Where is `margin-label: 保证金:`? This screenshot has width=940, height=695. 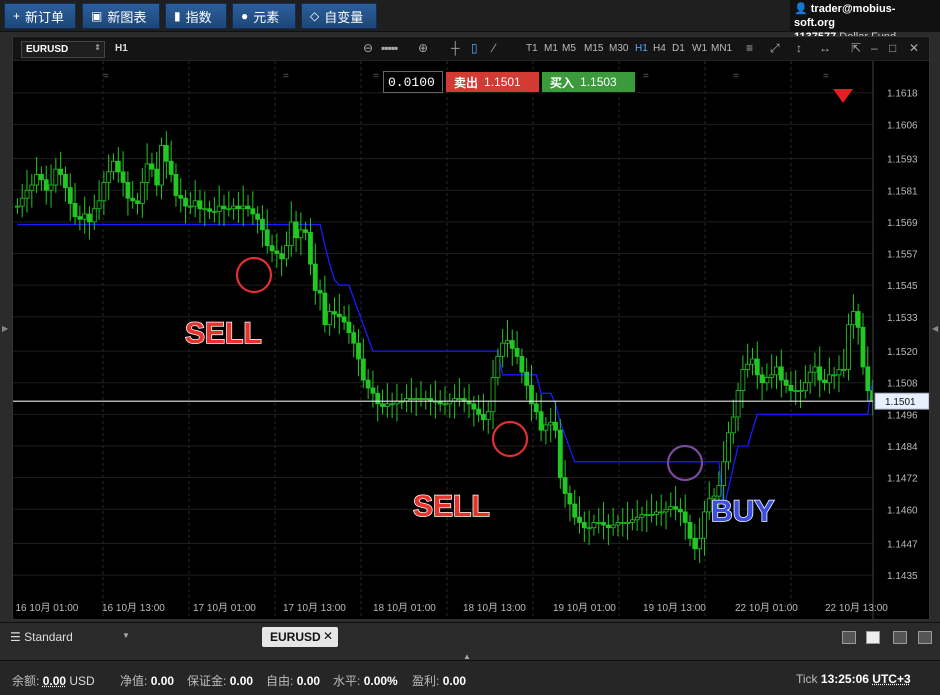
margin-label: 保证金: is located at coordinates (207, 681).